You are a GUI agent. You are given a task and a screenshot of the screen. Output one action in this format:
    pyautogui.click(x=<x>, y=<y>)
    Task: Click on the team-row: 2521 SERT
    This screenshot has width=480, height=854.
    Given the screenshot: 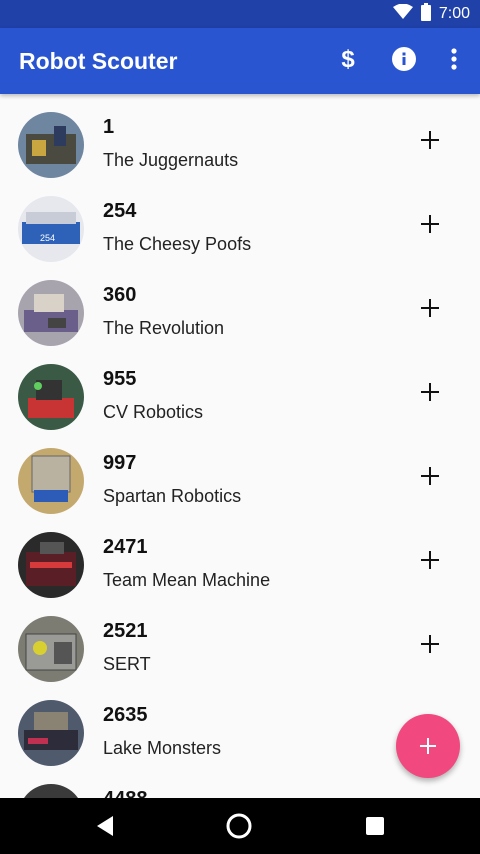 What is the action you would take?
    pyautogui.click(x=240, y=640)
    